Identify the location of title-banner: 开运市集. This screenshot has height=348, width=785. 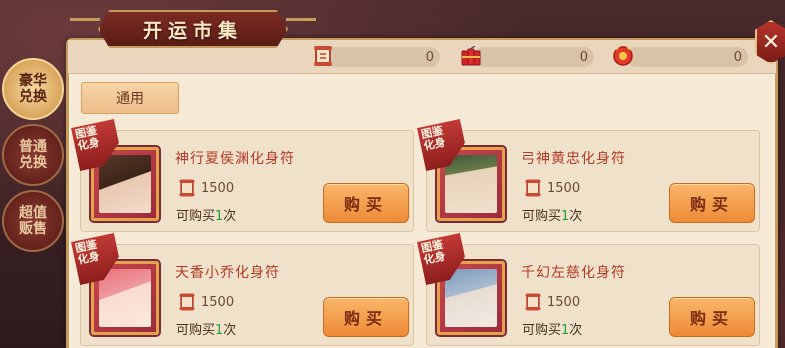
(193, 29).